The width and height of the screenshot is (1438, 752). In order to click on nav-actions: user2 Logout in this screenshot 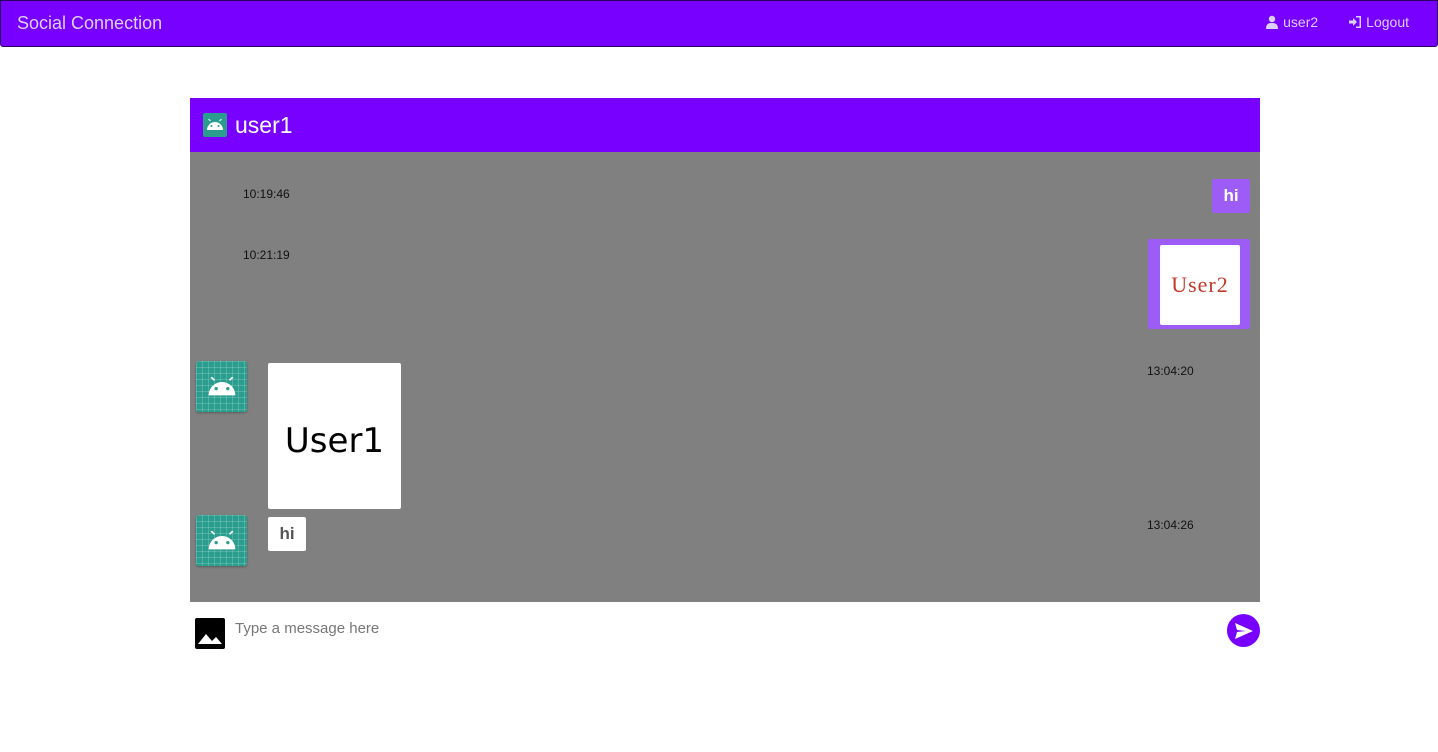, I will do `click(1337, 22)`.